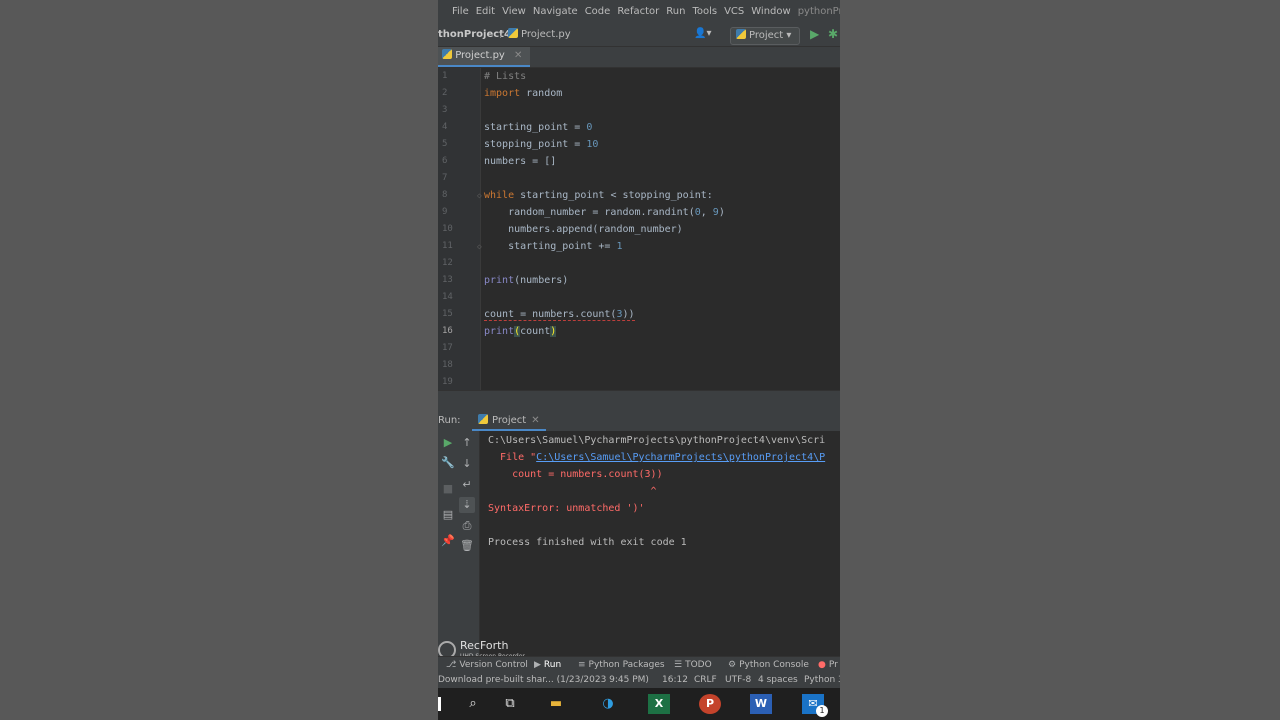 The height and width of the screenshot is (720, 1280). What do you see at coordinates (822, 665) in the screenshot?
I see `error-icon: ●` at bounding box center [822, 665].